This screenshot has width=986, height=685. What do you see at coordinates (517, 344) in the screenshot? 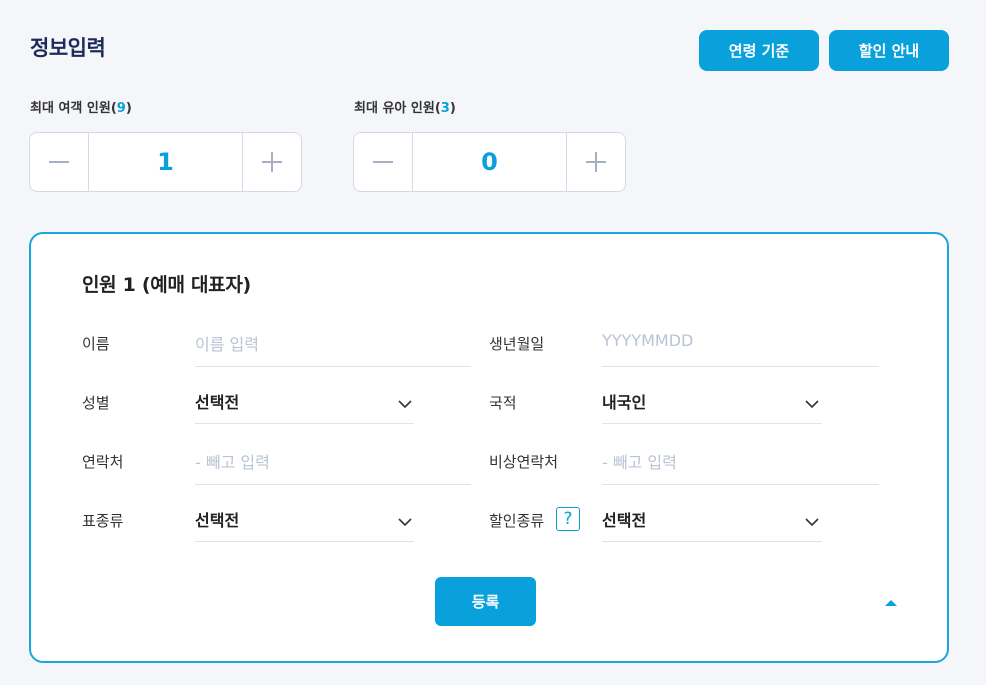
I see `birthdate-label: 생년월일` at bounding box center [517, 344].